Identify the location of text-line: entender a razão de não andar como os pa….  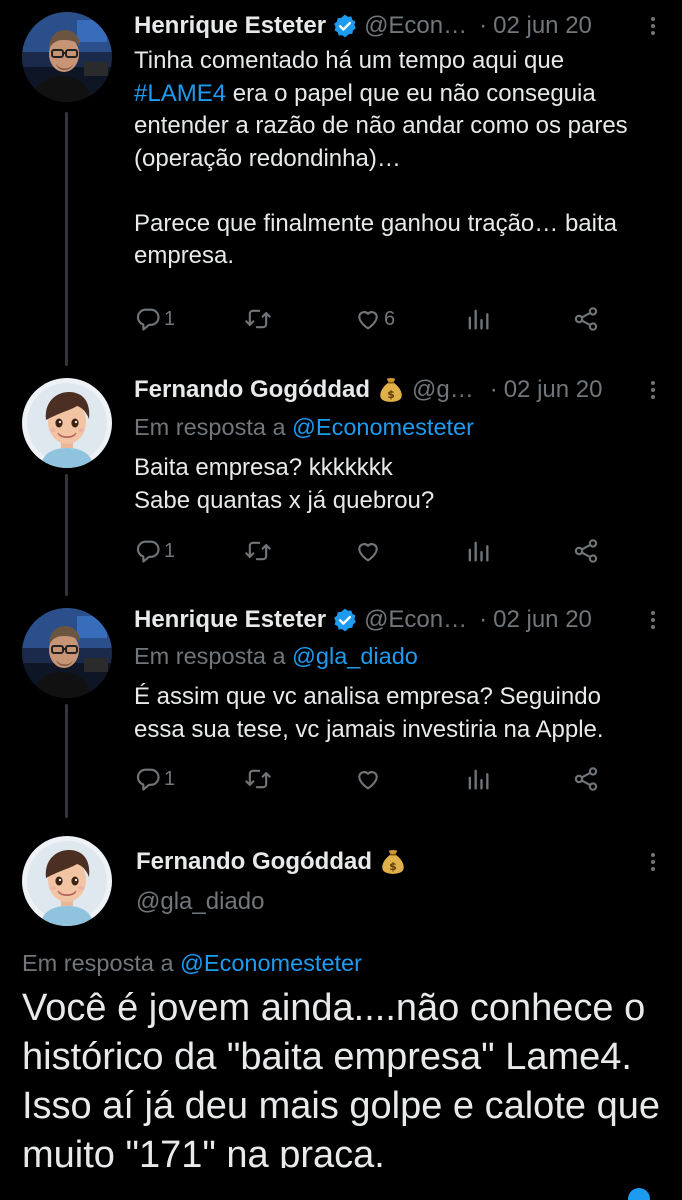
(381, 125).